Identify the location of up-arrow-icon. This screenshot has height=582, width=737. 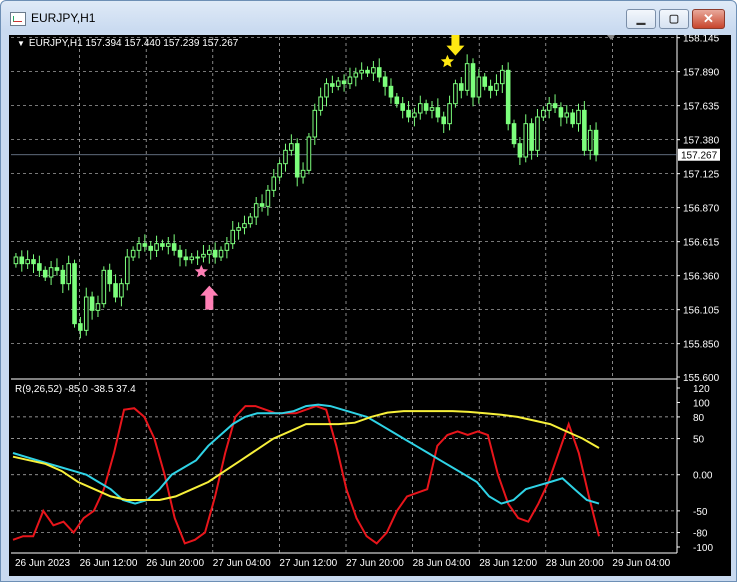
(209, 297).